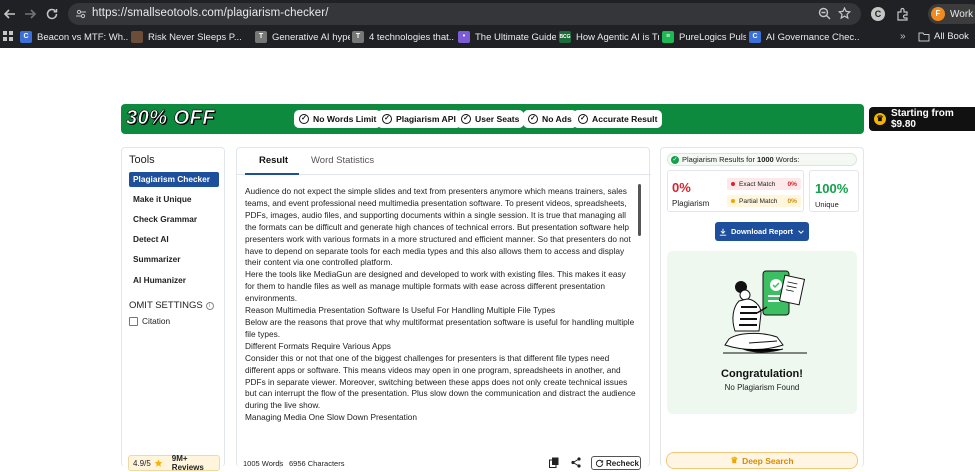  I want to click on unique-score-box: 100% Unique, so click(834, 191).